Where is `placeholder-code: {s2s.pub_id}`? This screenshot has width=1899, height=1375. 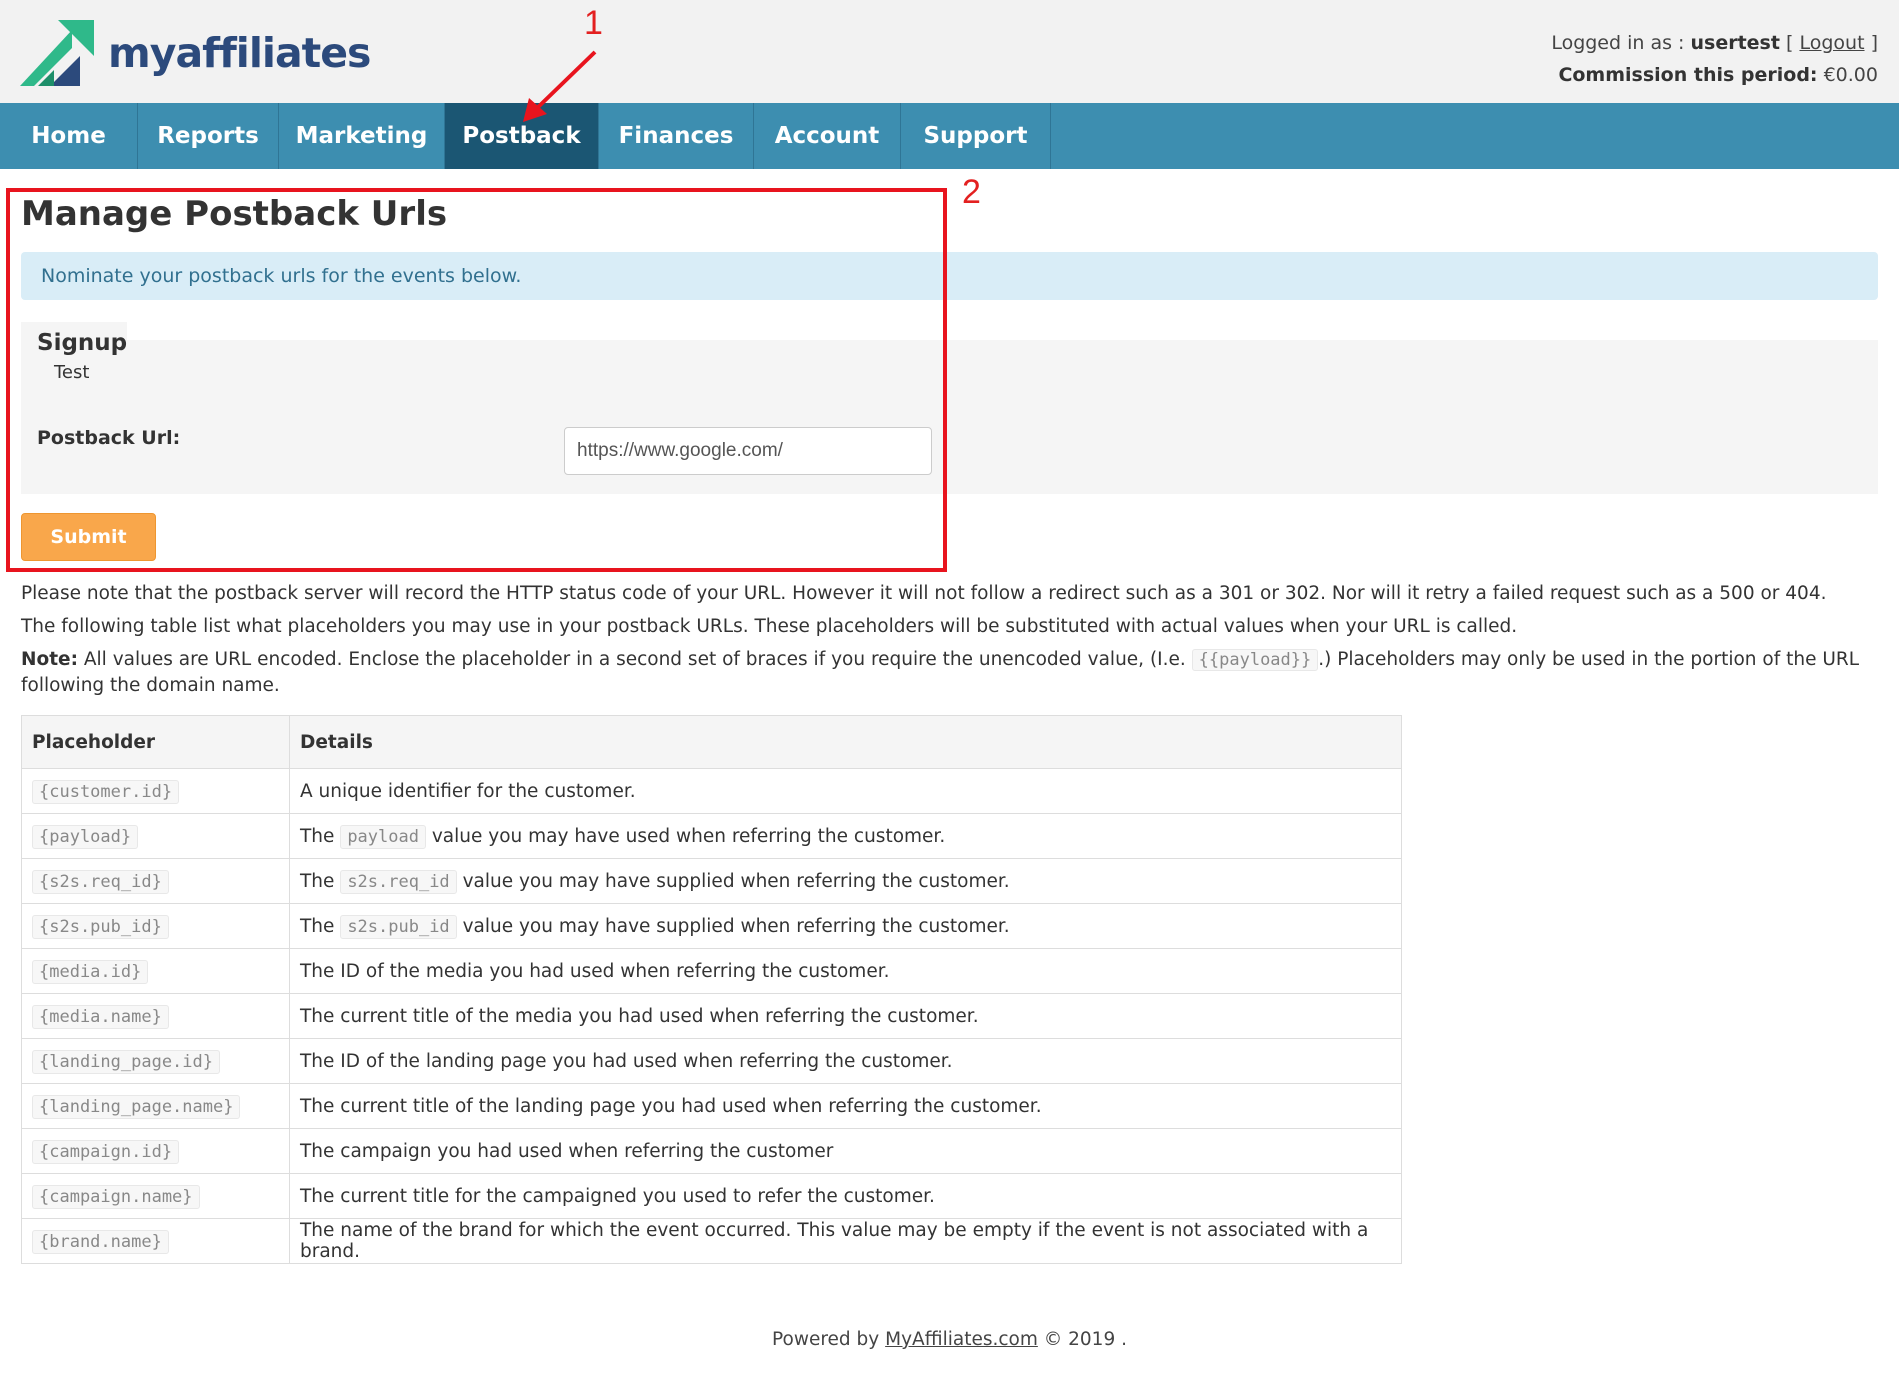
placeholder-code: {s2s.pub_id} is located at coordinates (100, 926).